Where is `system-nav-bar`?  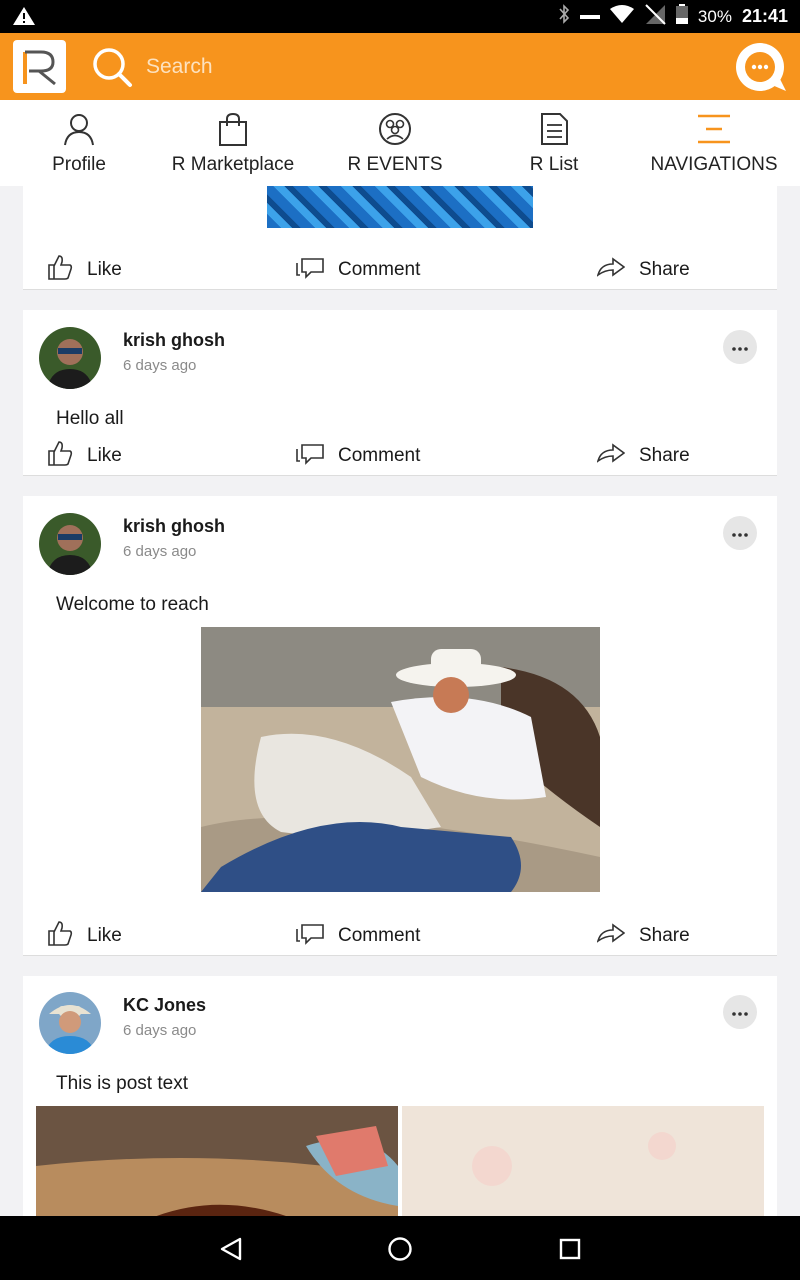 system-nav-bar is located at coordinates (400, 1248).